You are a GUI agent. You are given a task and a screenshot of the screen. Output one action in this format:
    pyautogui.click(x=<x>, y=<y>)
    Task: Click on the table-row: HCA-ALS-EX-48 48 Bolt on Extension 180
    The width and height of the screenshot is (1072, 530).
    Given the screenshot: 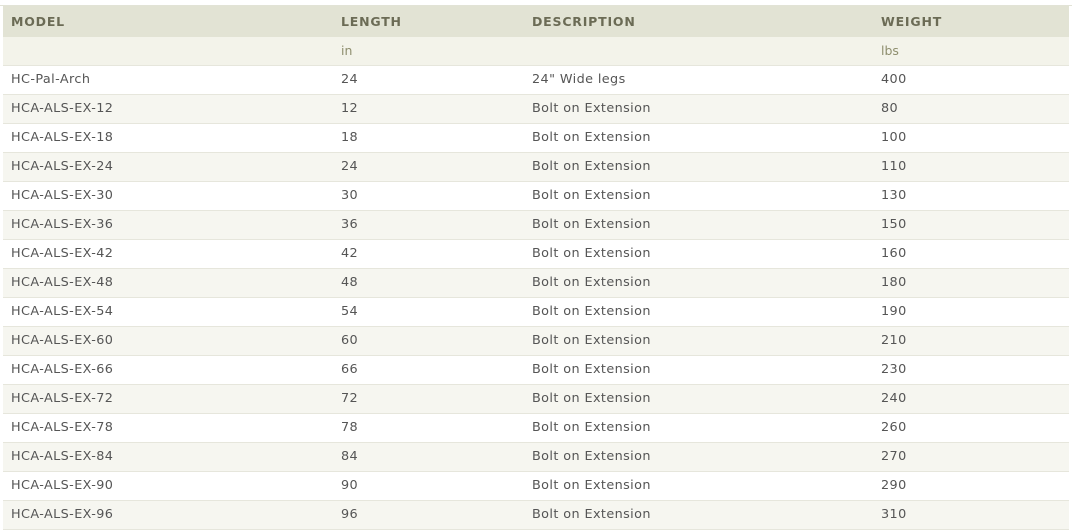 What is the action you would take?
    pyautogui.click(x=536, y=283)
    